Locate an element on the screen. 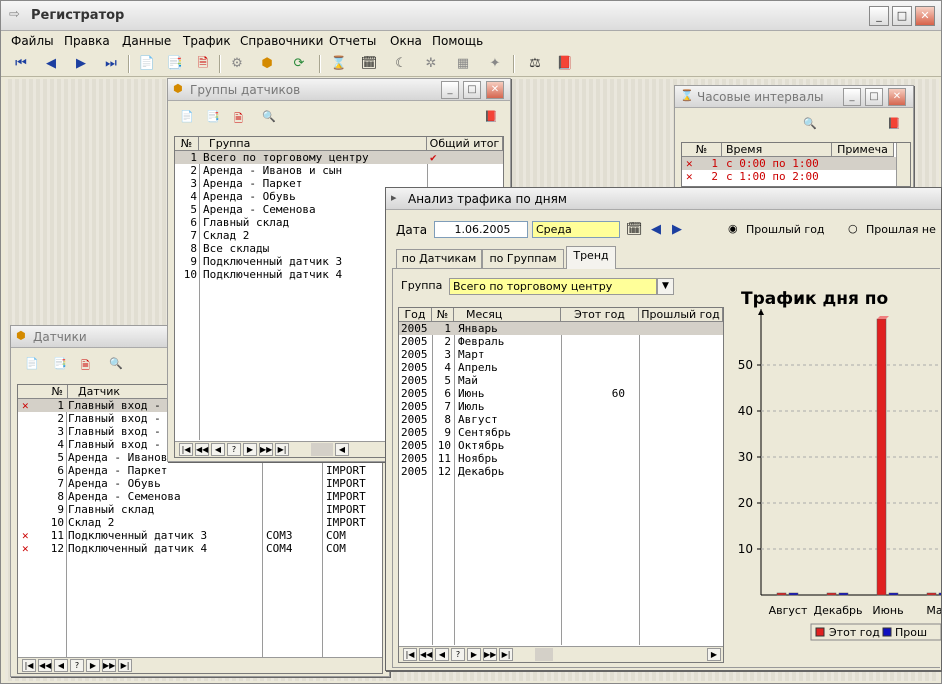  menu-traffic: Трафик is located at coordinates (207, 41).